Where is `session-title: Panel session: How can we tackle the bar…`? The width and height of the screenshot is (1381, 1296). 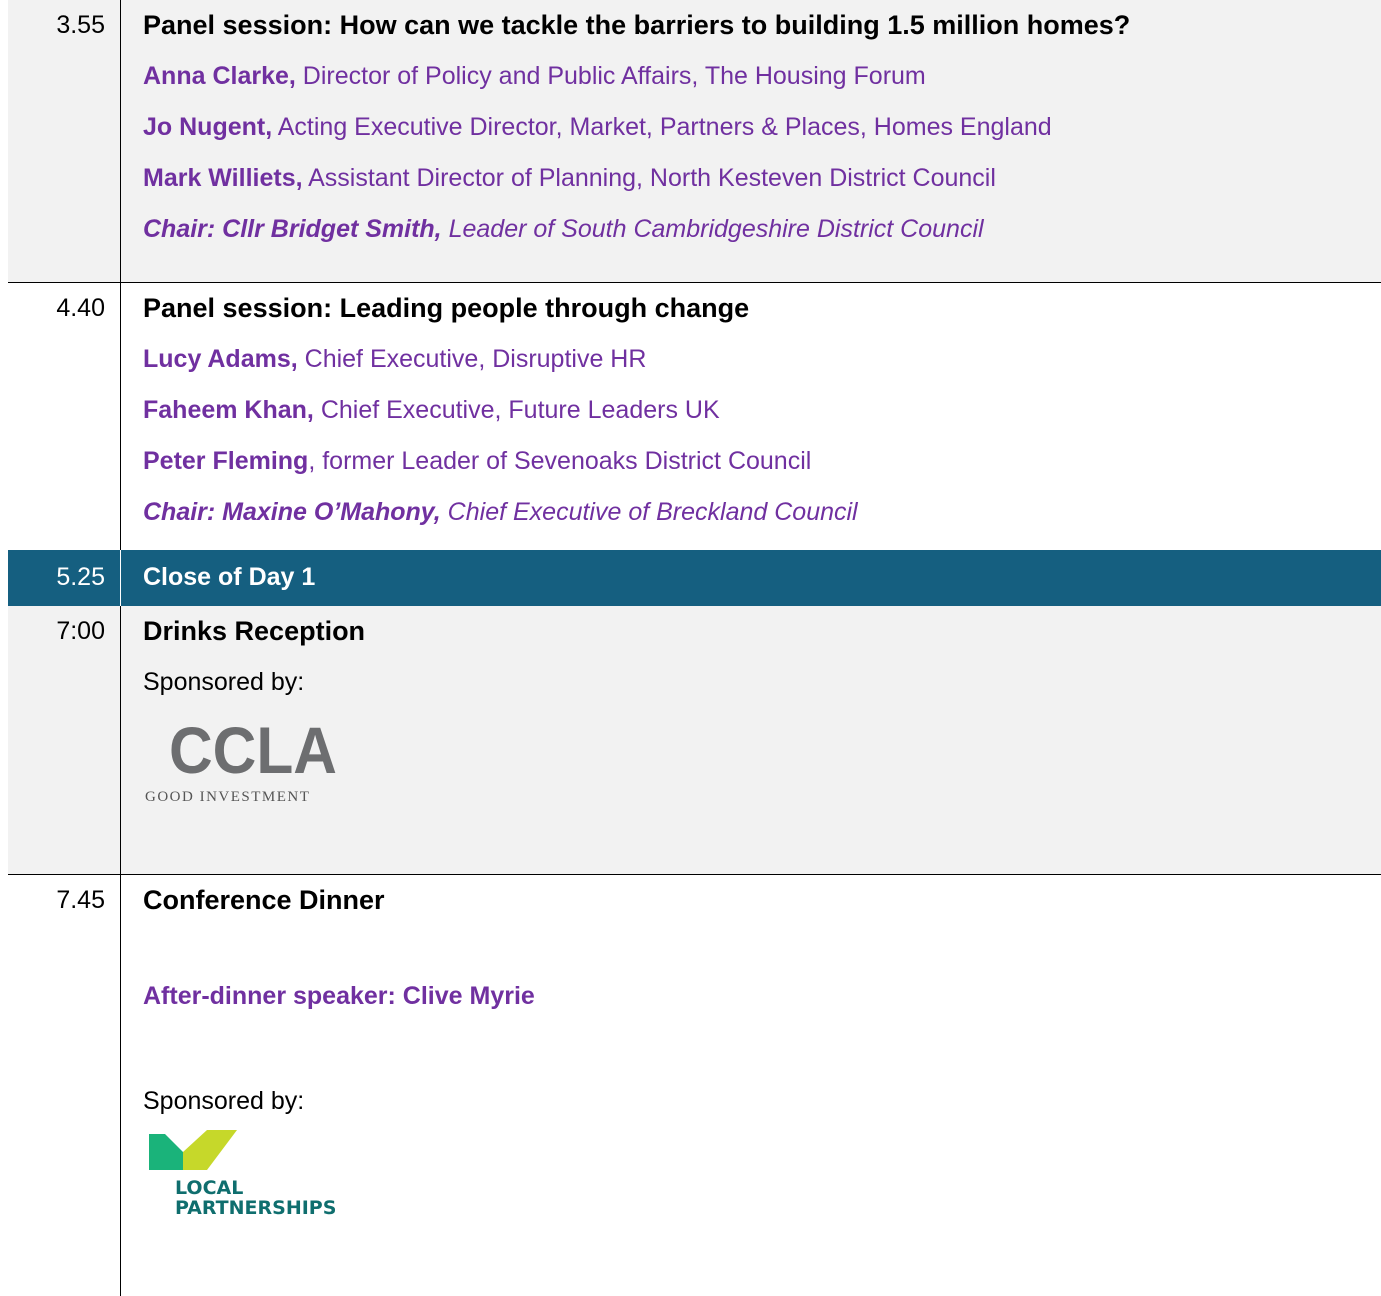 session-title: Panel session: How can we tackle the bar… is located at coordinates (637, 25).